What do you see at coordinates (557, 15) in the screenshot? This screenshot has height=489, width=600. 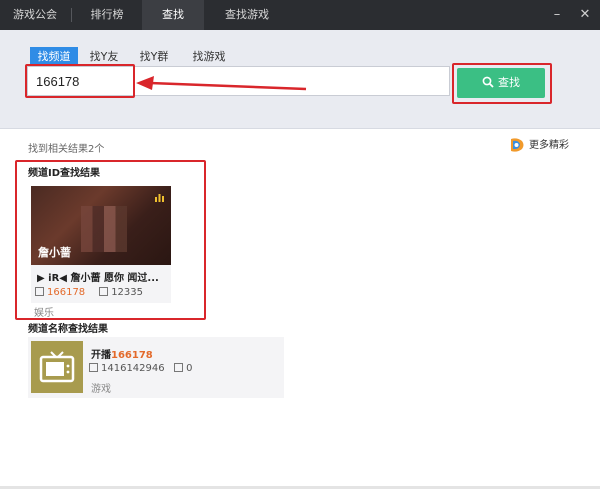 I see `minimize-button: –` at bounding box center [557, 15].